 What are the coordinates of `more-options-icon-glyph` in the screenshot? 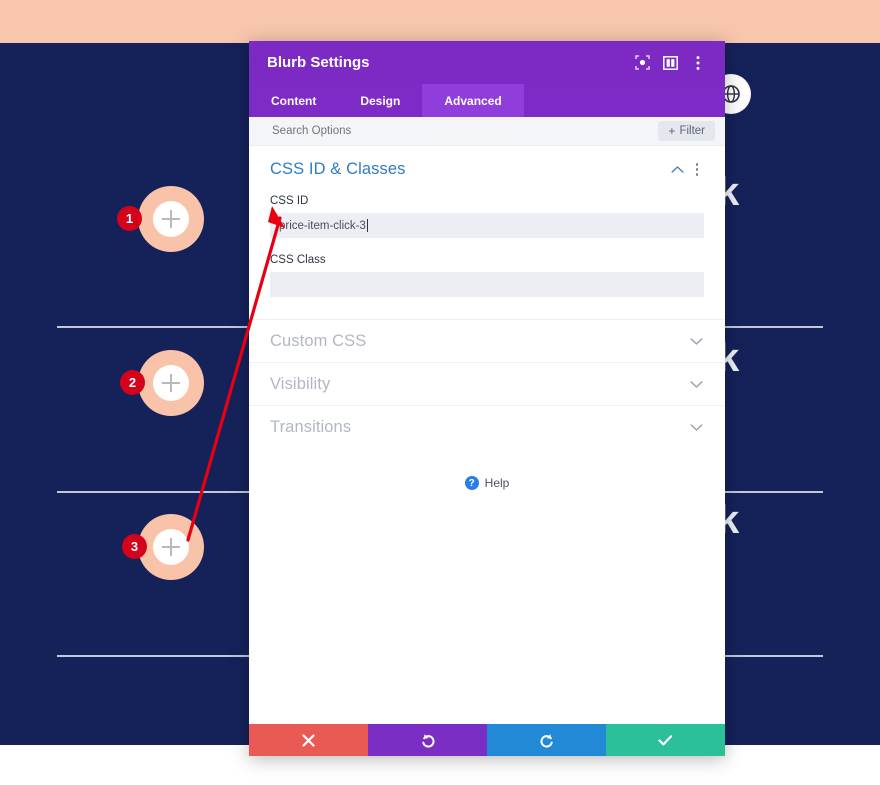 It's located at (698, 62).